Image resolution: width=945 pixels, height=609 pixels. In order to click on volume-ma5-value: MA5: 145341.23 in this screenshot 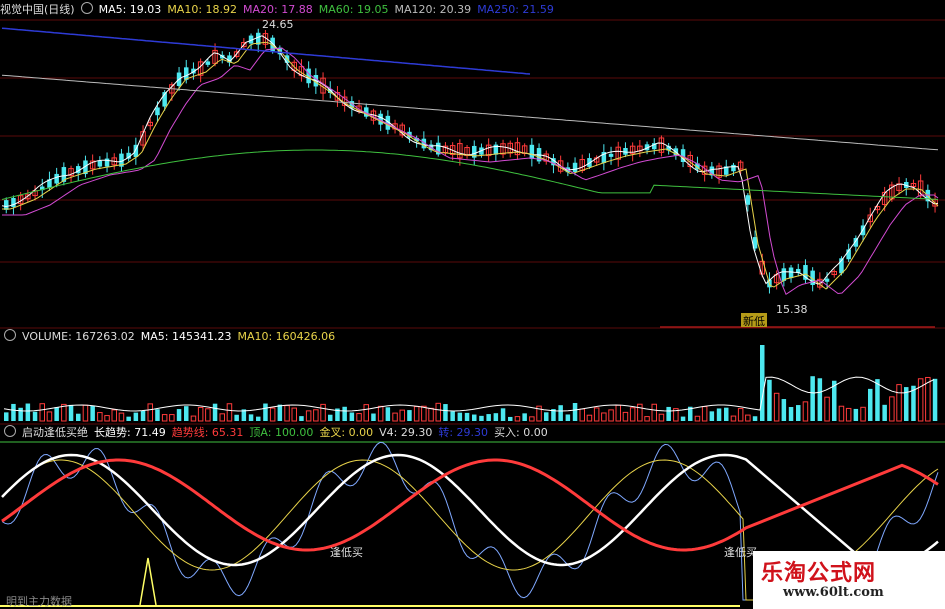, I will do `click(186, 336)`.